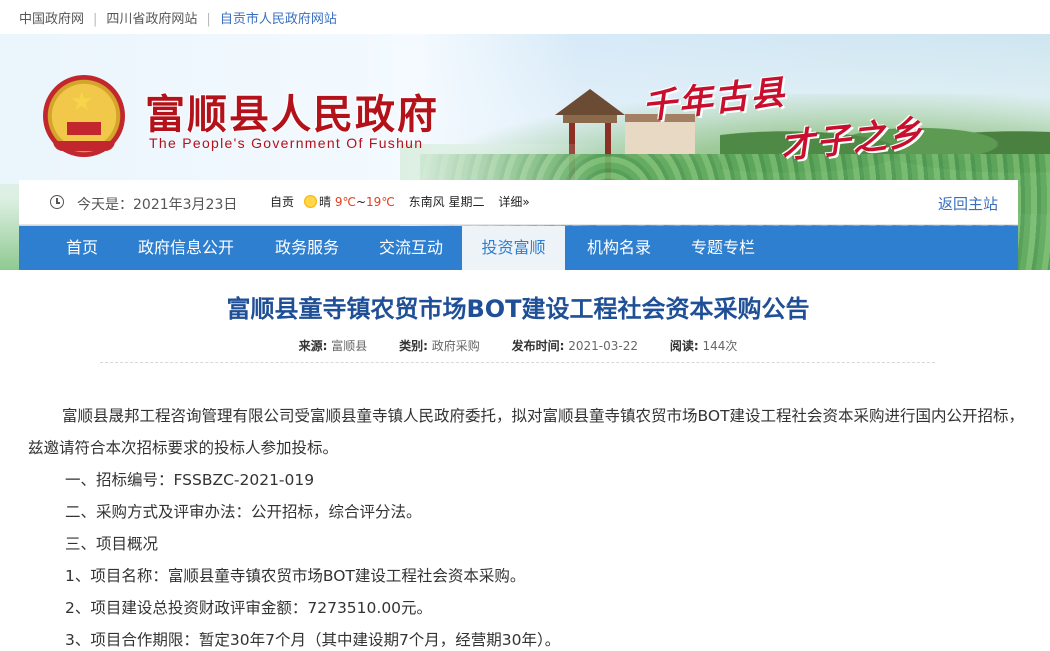 The height and width of the screenshot is (651, 1050). What do you see at coordinates (400, 201) in the screenshot?
I see `weather-widget: 自贡 晴 9℃~19℃ 东南风 星期二 详细»` at bounding box center [400, 201].